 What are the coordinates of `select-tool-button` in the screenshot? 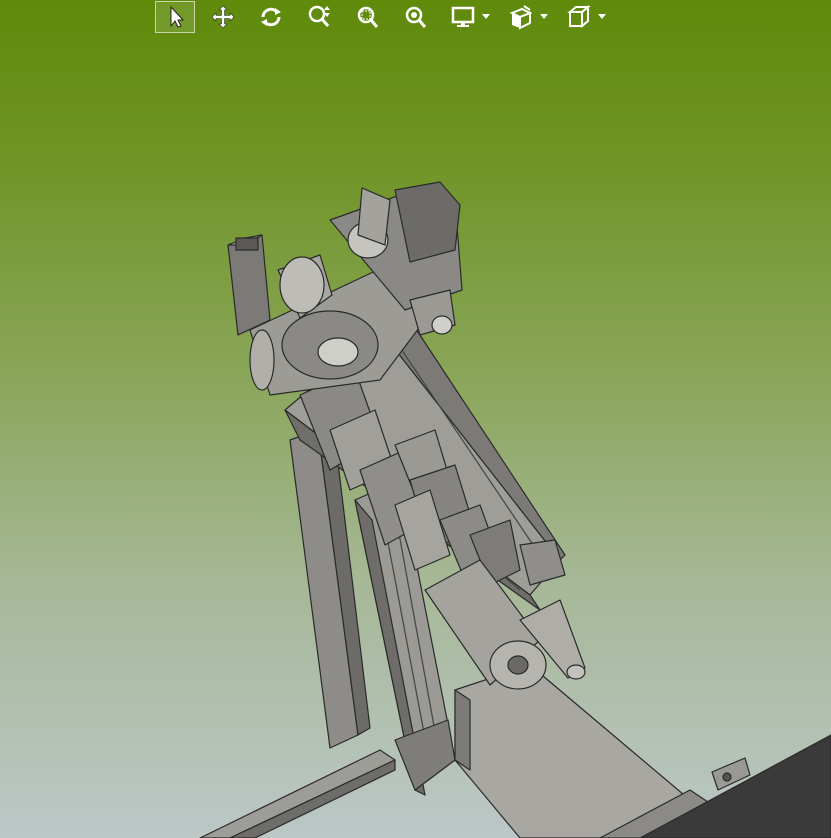 It's located at (175, 17).